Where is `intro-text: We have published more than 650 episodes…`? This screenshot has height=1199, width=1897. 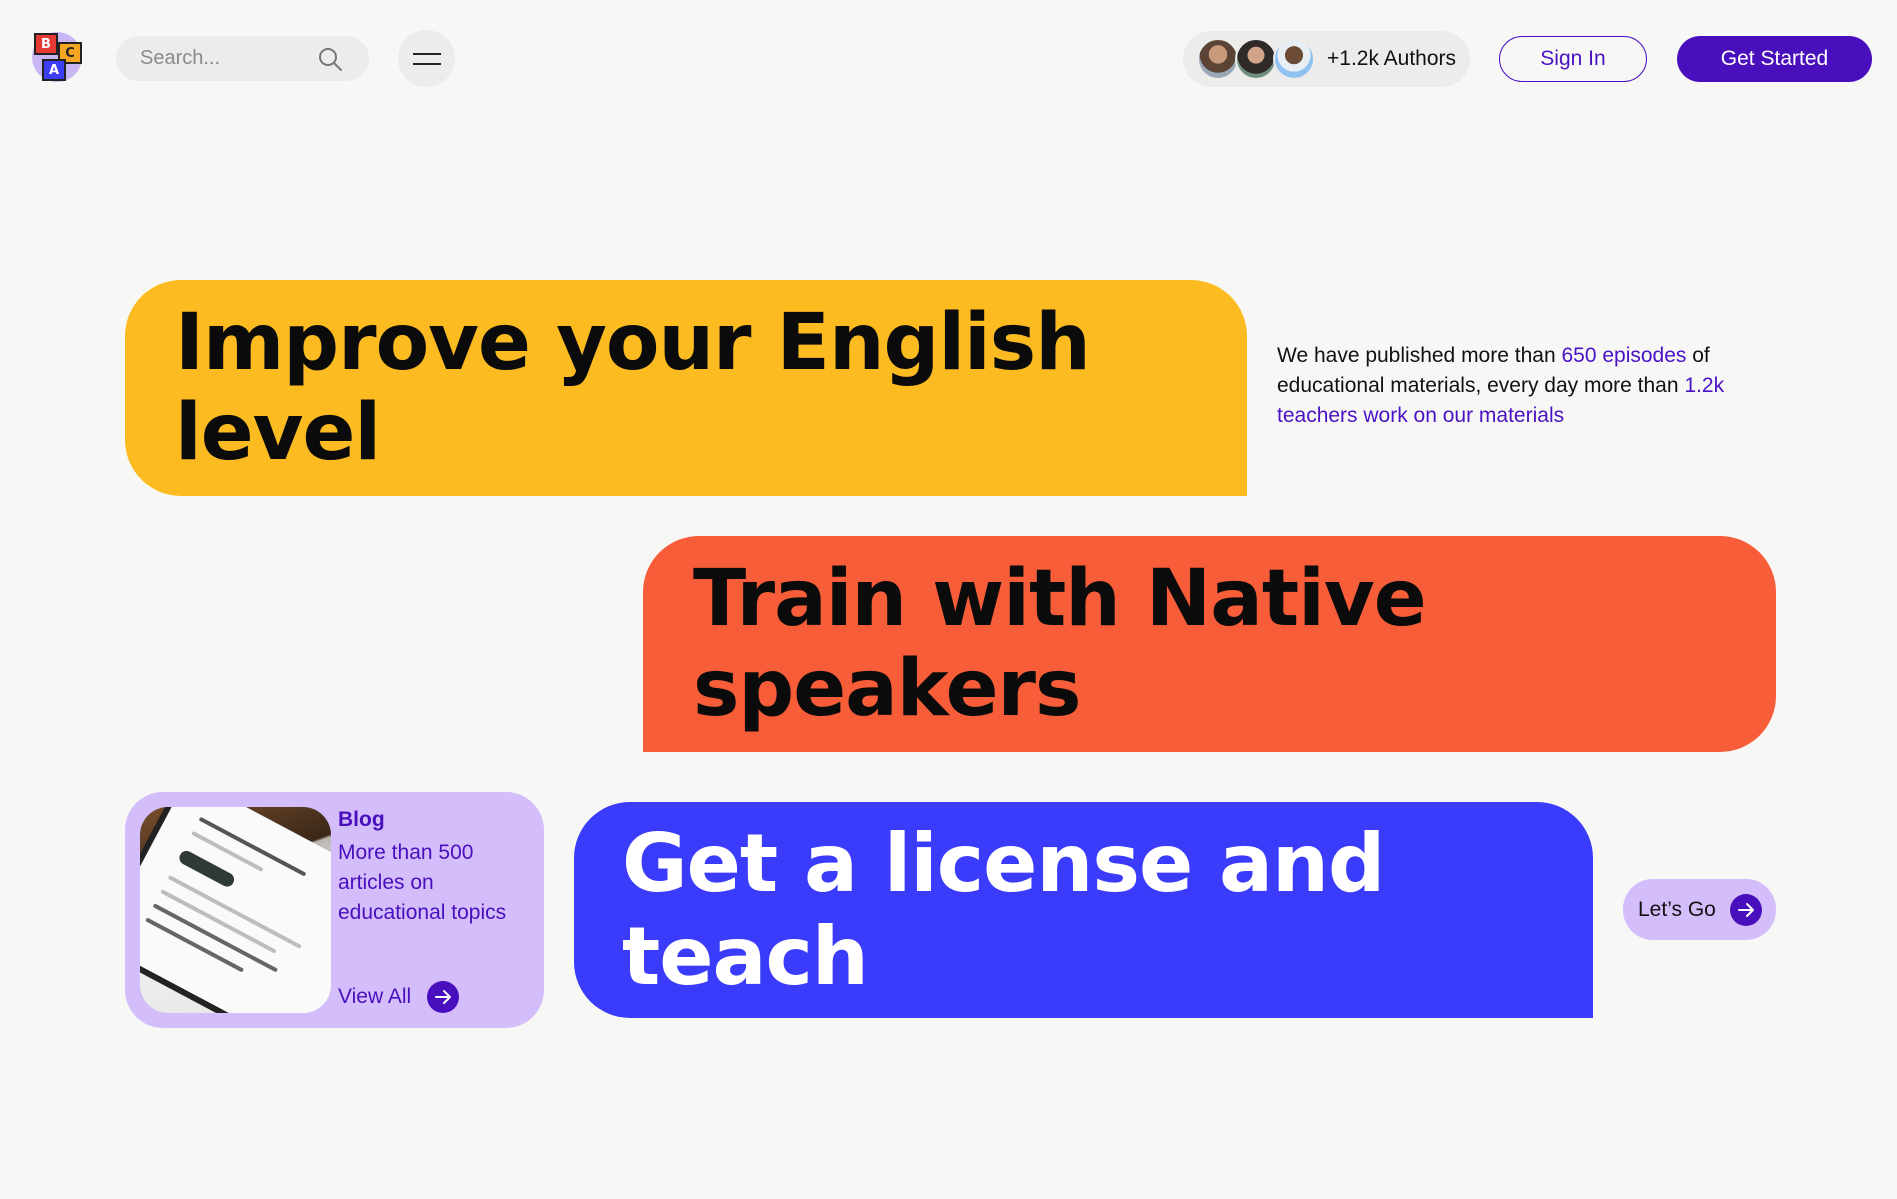 intro-text: We have published more than 650 episodes… is located at coordinates (1501, 385).